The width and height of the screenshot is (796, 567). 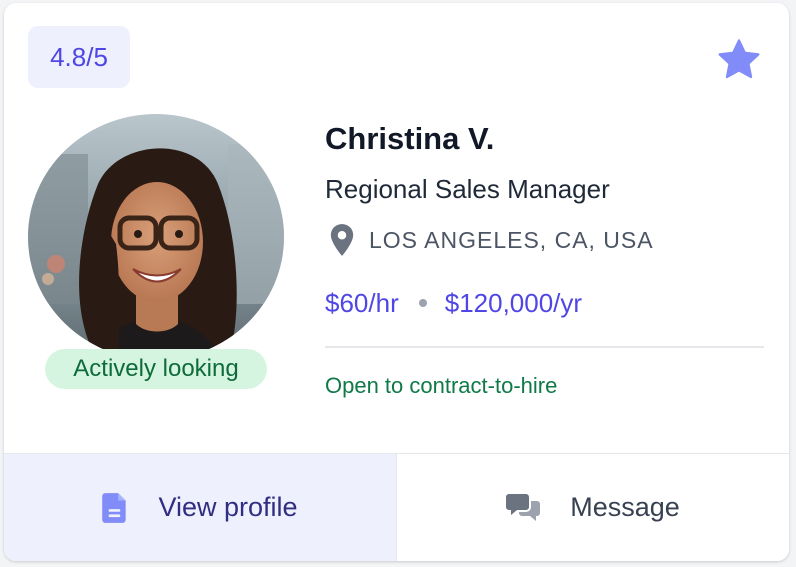 I want to click on status-badge: Actively looking, so click(x=156, y=369).